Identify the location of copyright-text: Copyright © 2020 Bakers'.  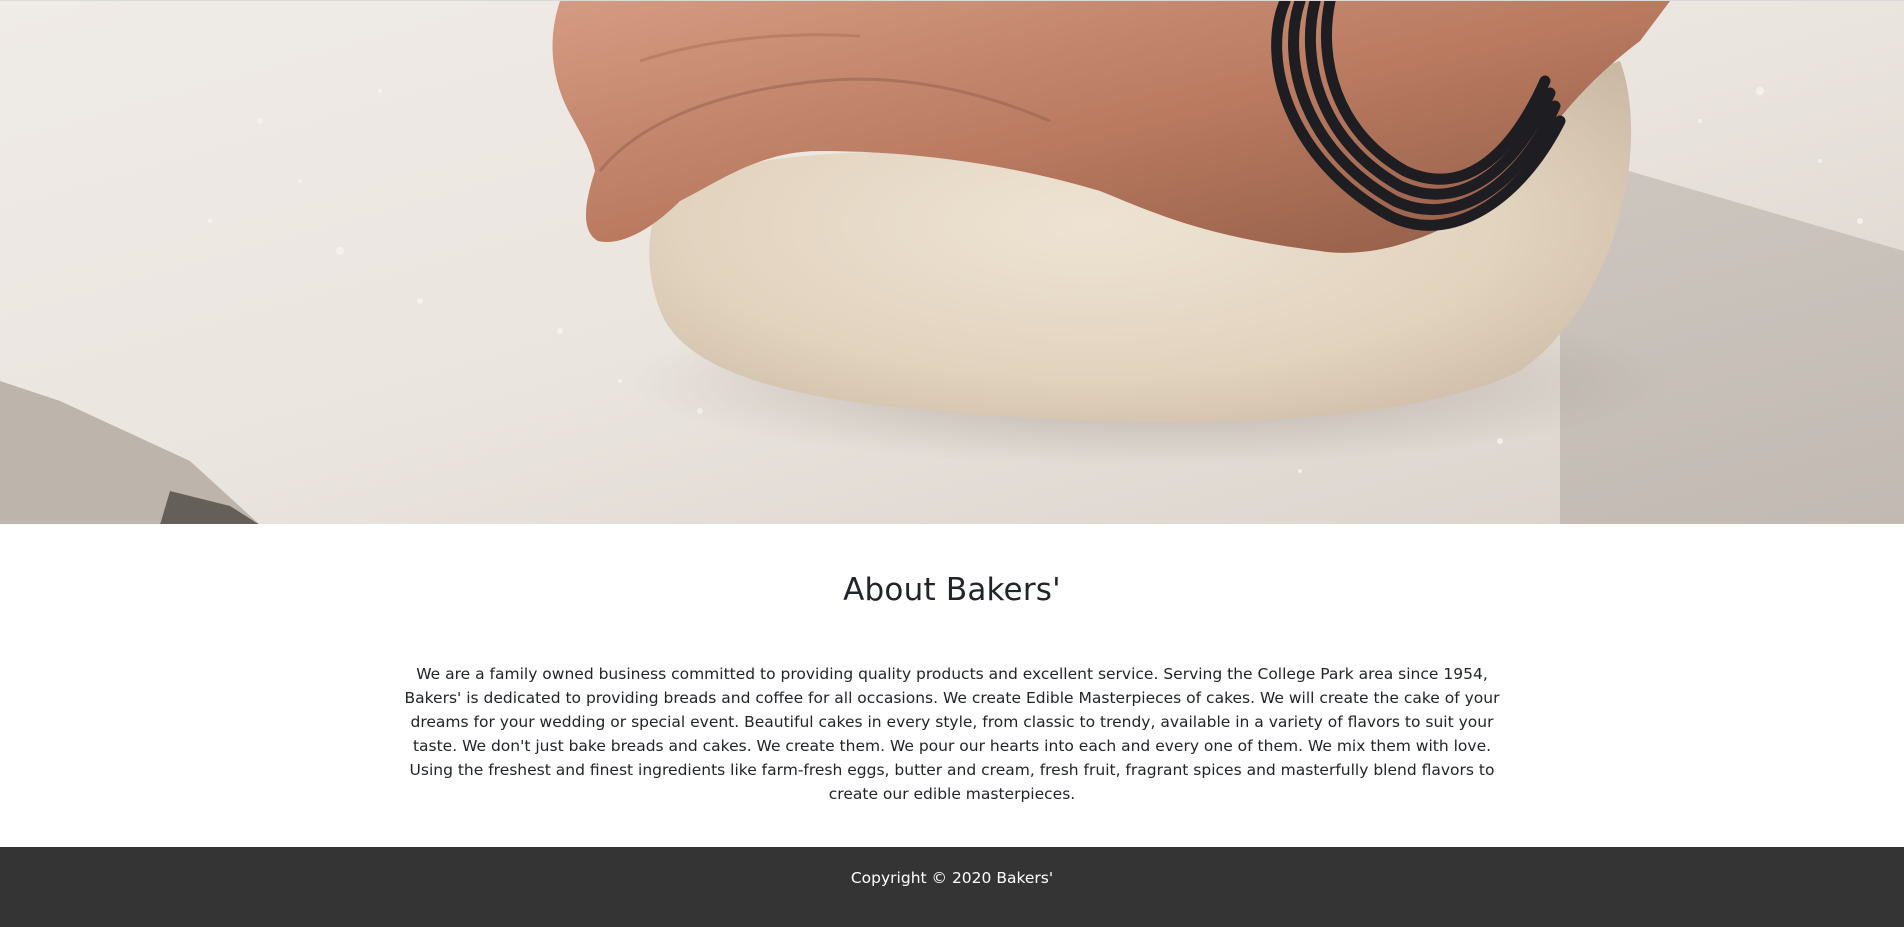
(952, 878).